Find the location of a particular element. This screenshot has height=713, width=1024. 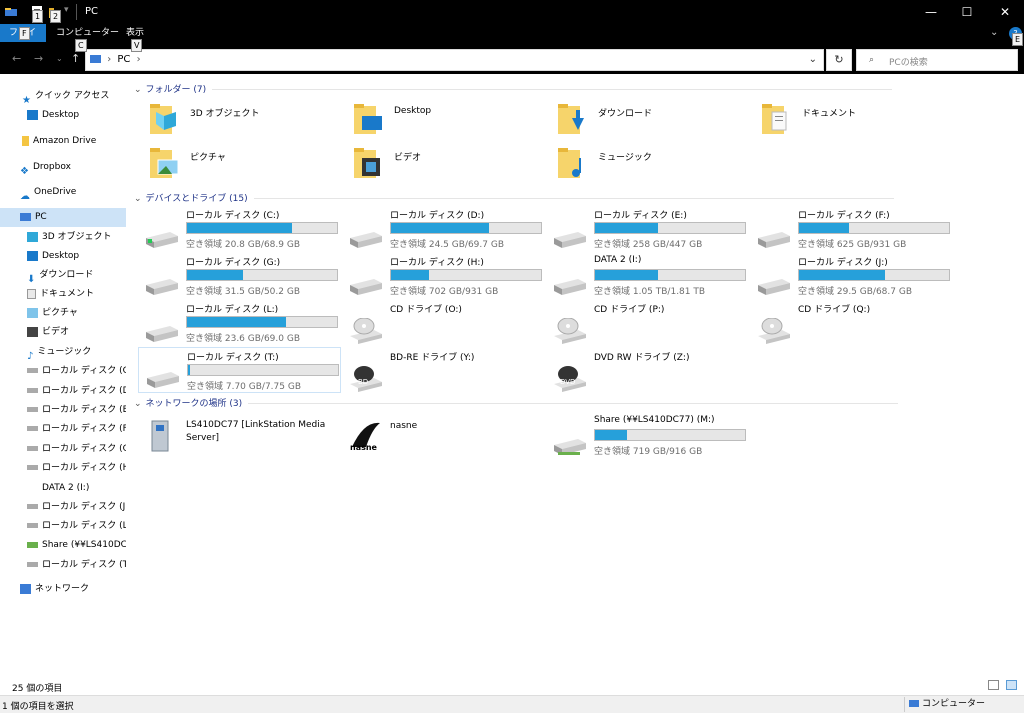

forward-icon: → is located at coordinates (38, 58).